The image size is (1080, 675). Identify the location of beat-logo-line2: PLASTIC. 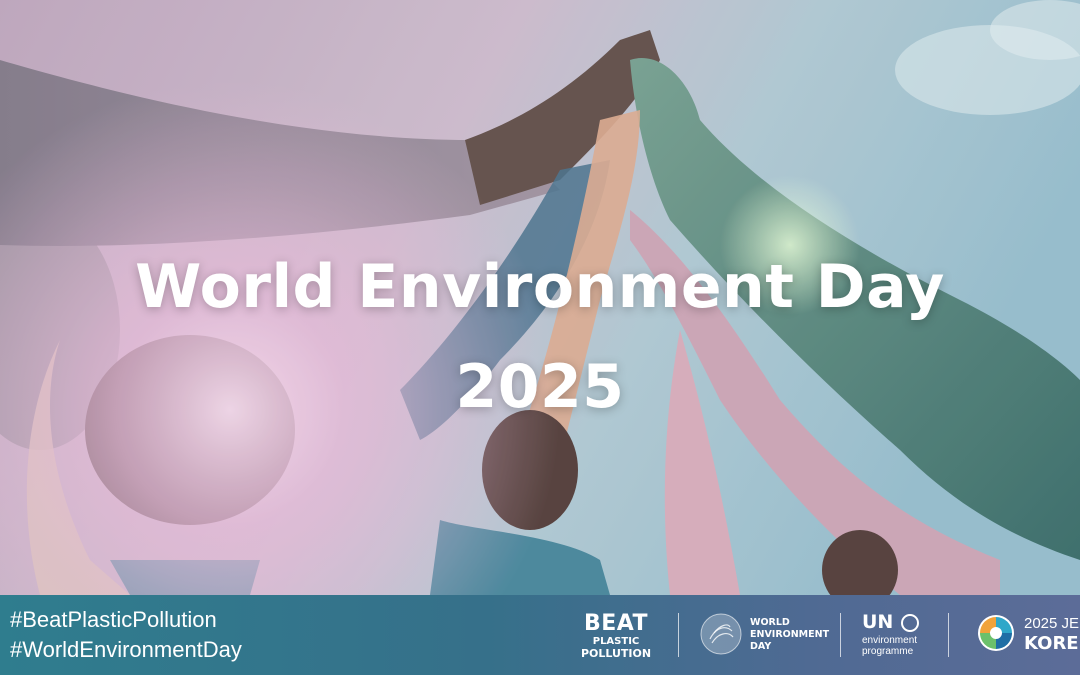
(616, 641).